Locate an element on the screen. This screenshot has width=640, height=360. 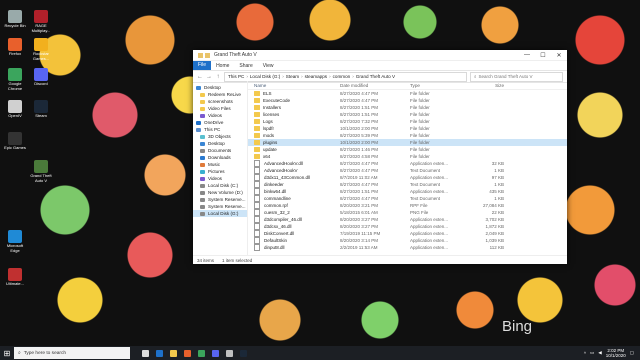
column-date: Date modified is located at coordinates (375, 85).